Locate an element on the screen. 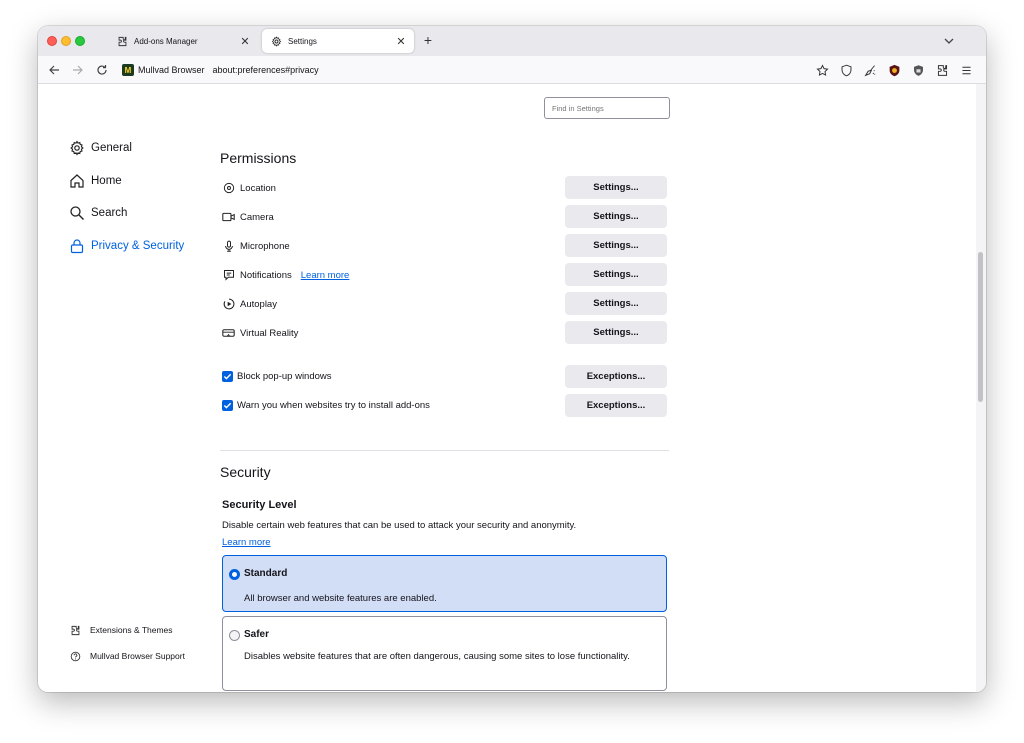  permission-label: Camera is located at coordinates (257, 217).